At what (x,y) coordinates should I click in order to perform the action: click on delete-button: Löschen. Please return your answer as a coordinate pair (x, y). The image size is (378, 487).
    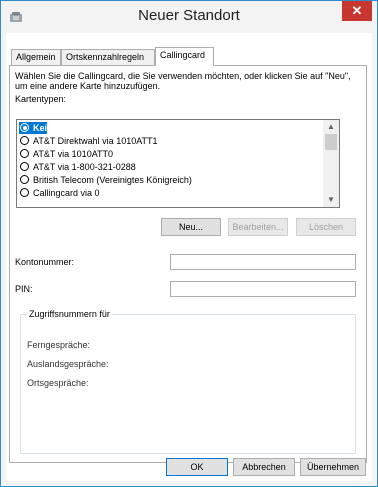
    Looking at the image, I should click on (326, 227).